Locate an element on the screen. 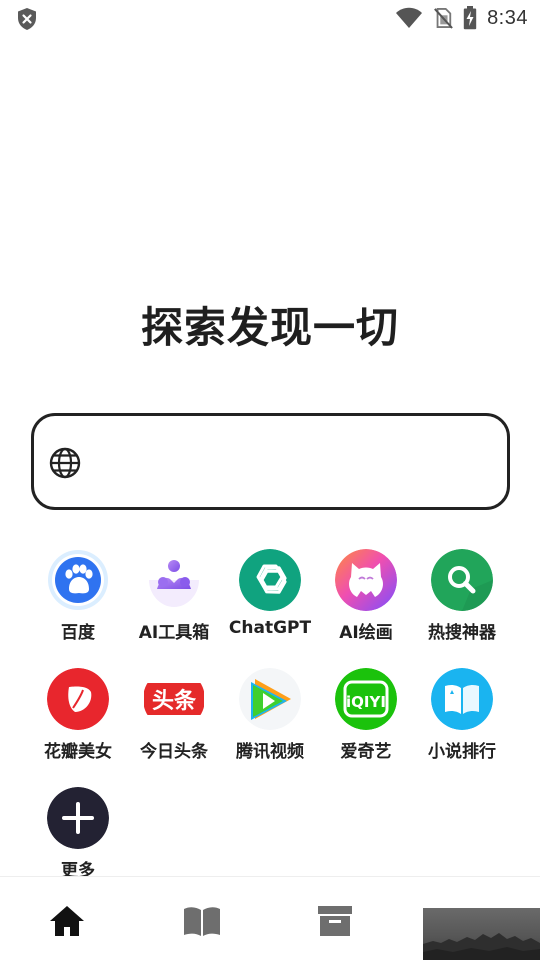 The image size is (540, 960). huaban-icon is located at coordinates (78, 699).